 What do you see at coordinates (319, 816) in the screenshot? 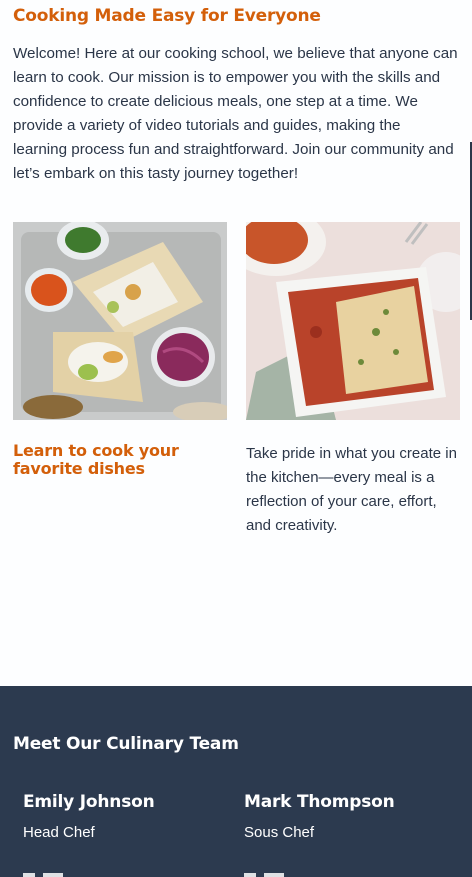
I see `team-member-card: Mark Thompson Sous Chef` at bounding box center [319, 816].